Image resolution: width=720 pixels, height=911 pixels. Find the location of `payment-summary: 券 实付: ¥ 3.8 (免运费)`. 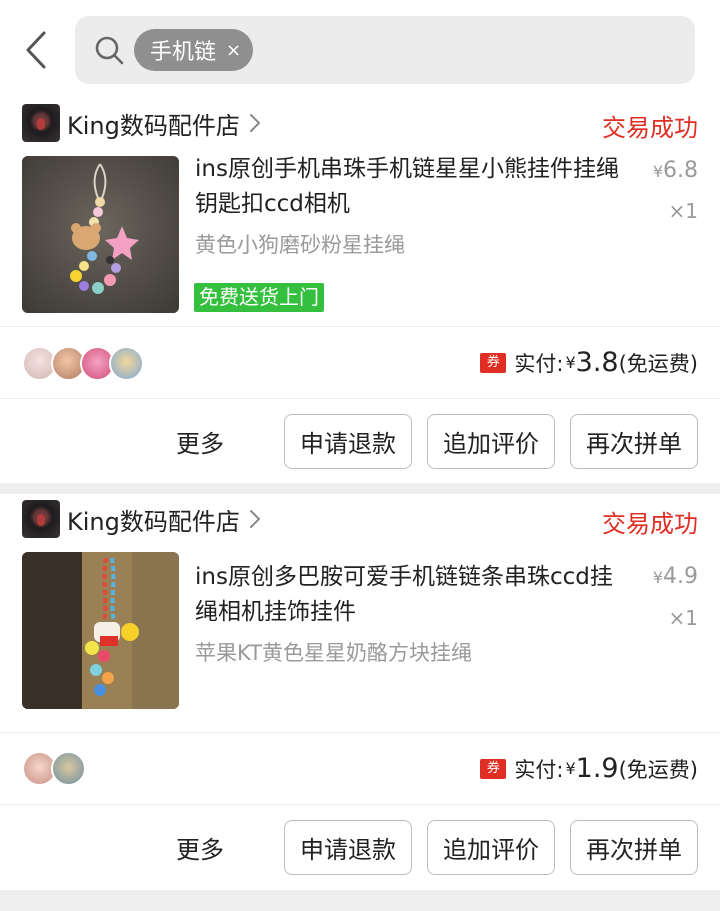

payment-summary: 券 实付: ¥ 3.8 (免运费) is located at coordinates (589, 362).